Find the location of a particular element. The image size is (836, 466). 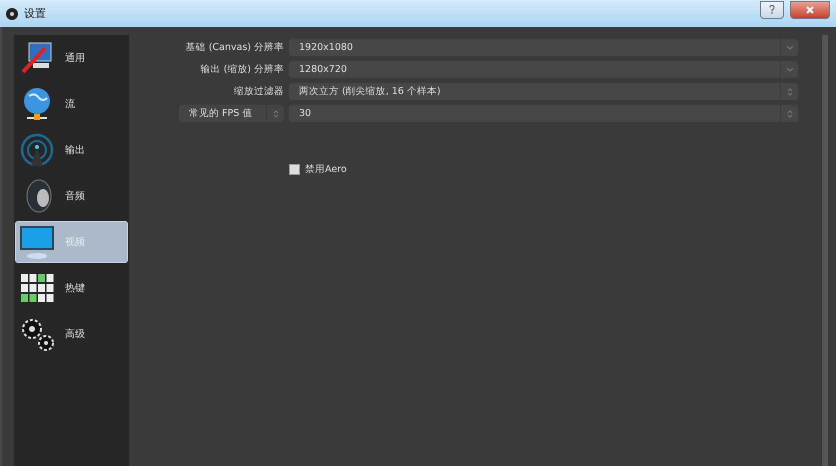

field-label: 缩放过滤器 is located at coordinates (259, 91).